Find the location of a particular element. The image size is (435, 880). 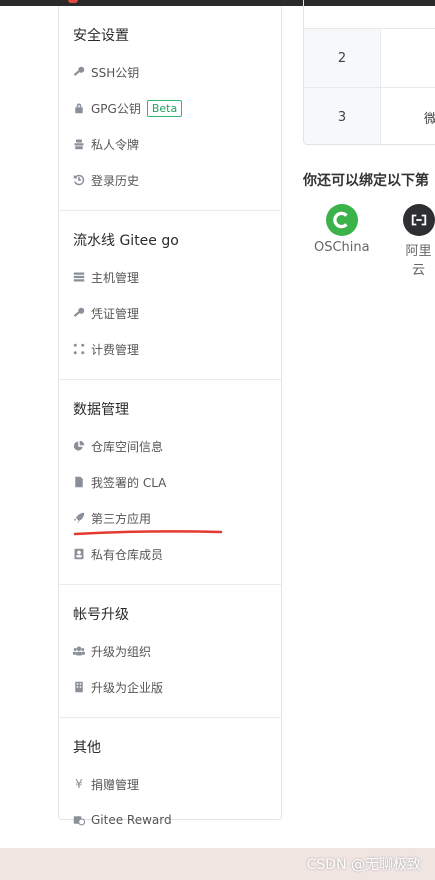

sidebar-item-private-repo-members: 私有仓库成员 is located at coordinates (170, 554).